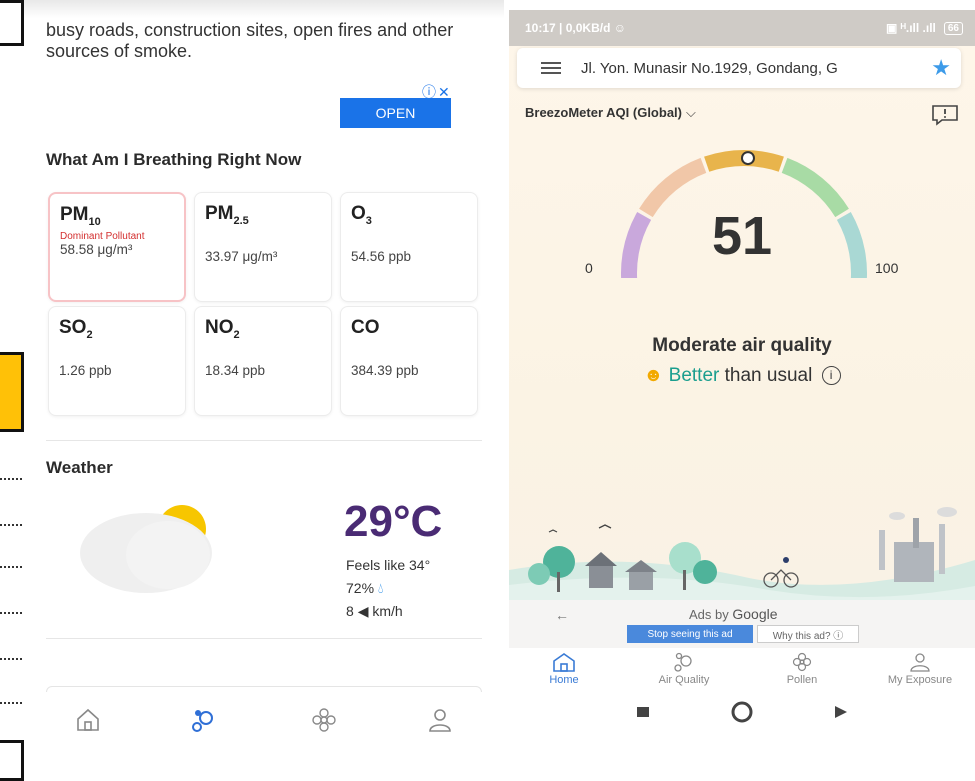  I want to click on nav-pollen: Pollen, so click(802, 669).